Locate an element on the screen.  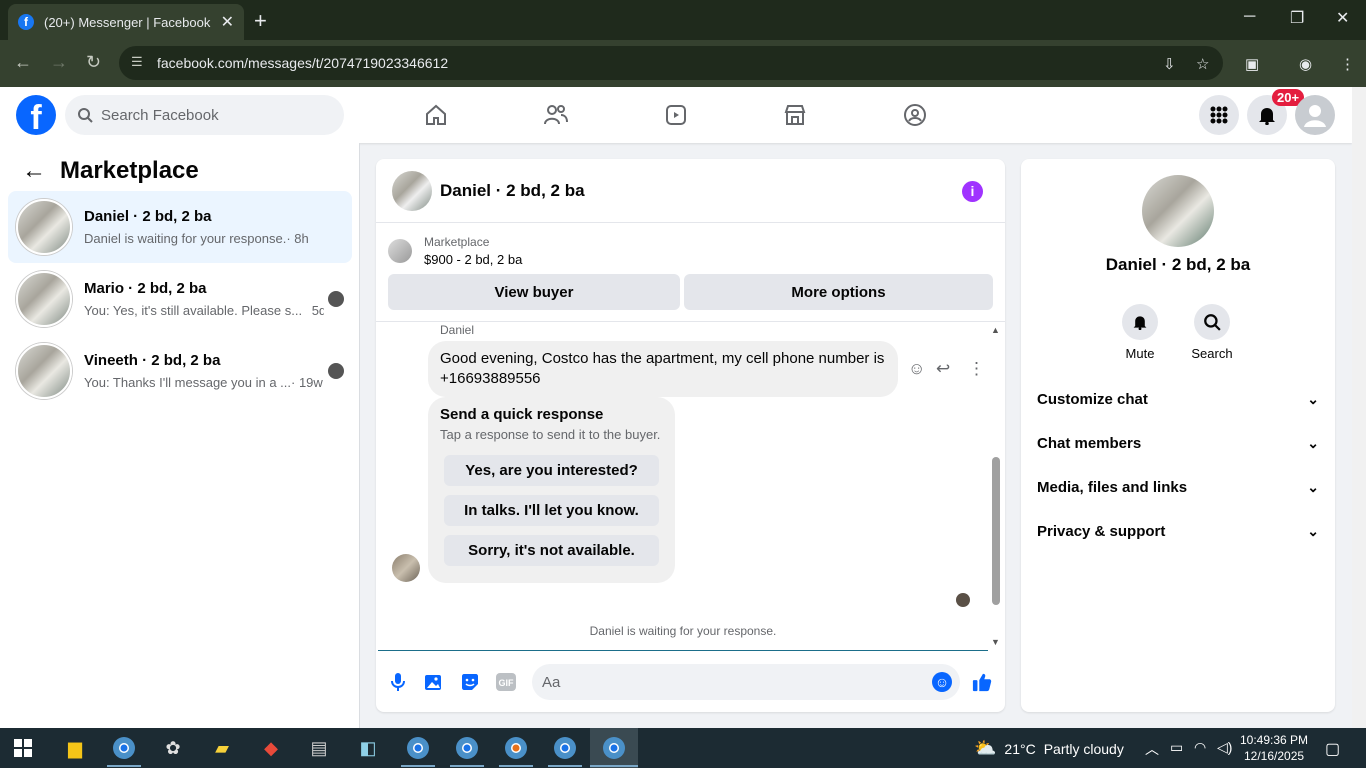
tab-title: (20+) Messenger | Facebook is located at coordinates (127, 22).